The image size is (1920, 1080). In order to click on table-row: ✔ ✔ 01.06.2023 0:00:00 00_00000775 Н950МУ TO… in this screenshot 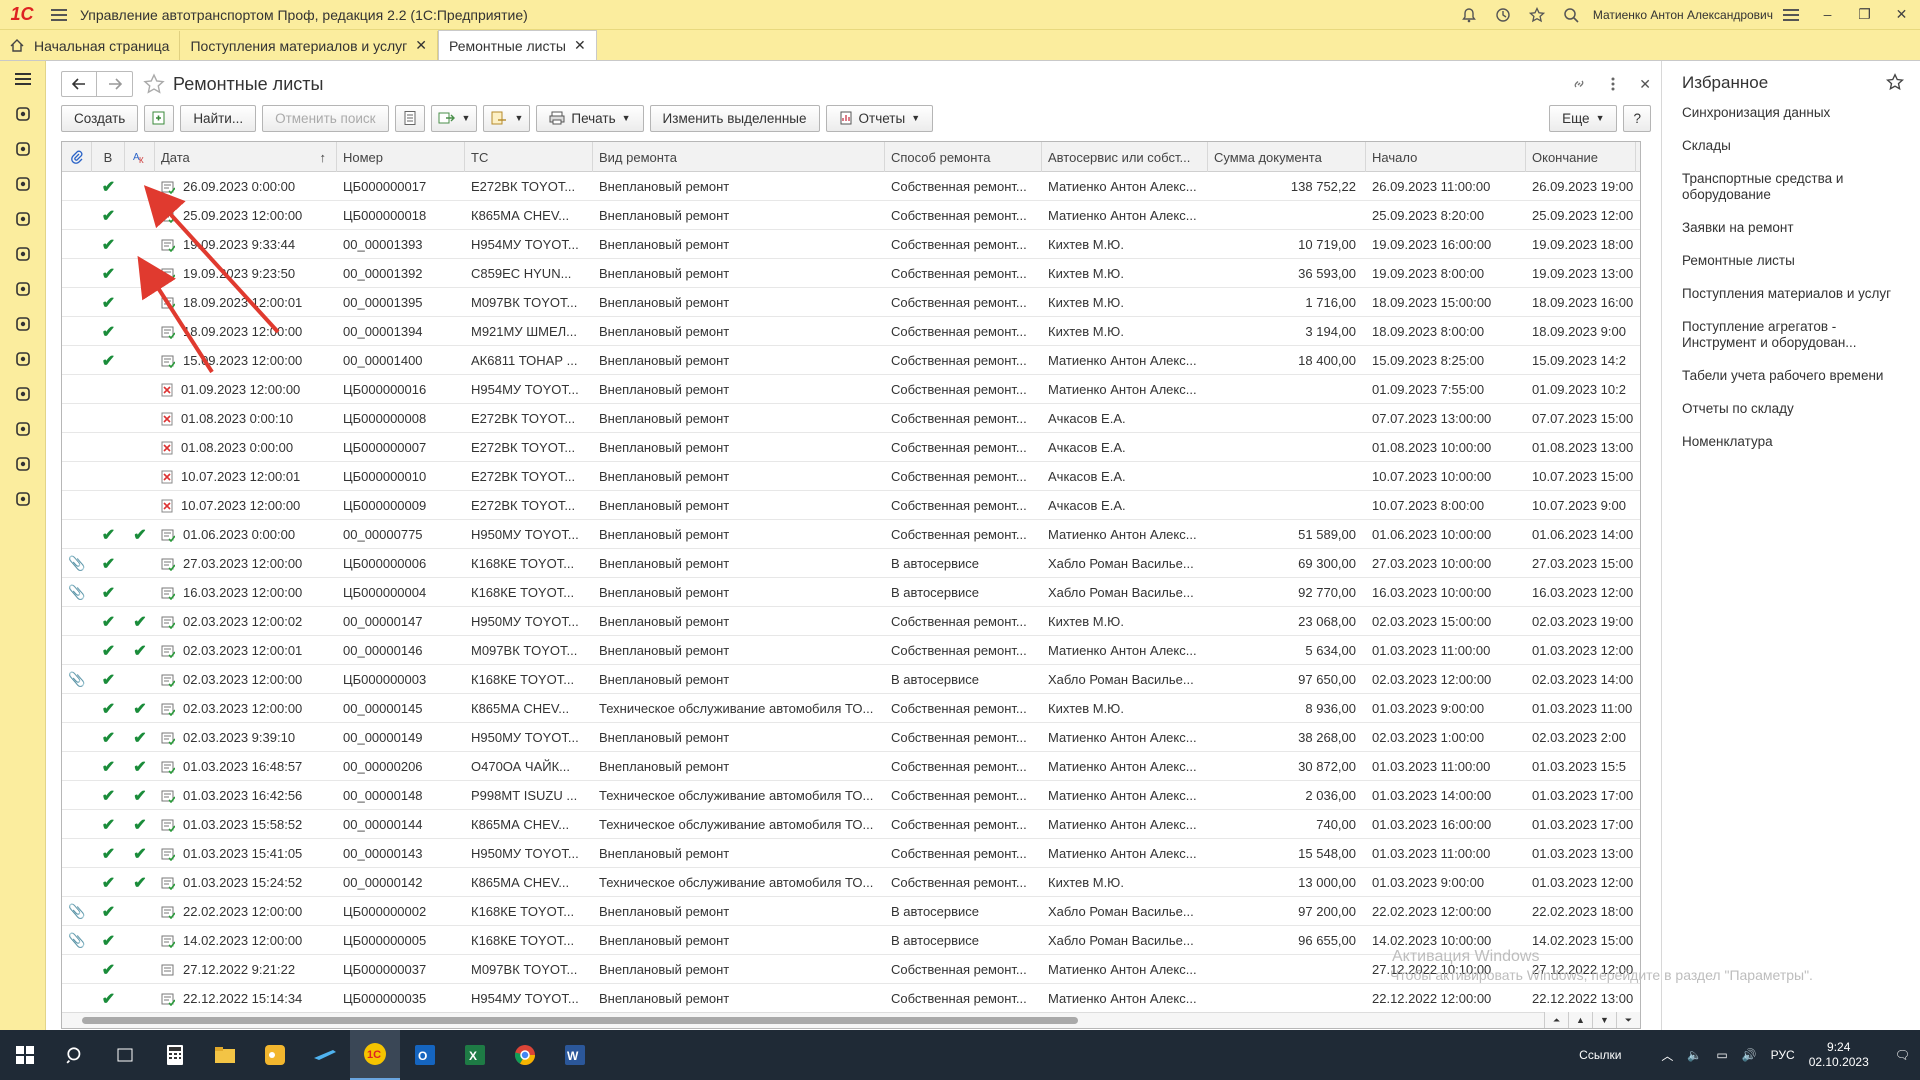, I will do `click(851, 534)`.